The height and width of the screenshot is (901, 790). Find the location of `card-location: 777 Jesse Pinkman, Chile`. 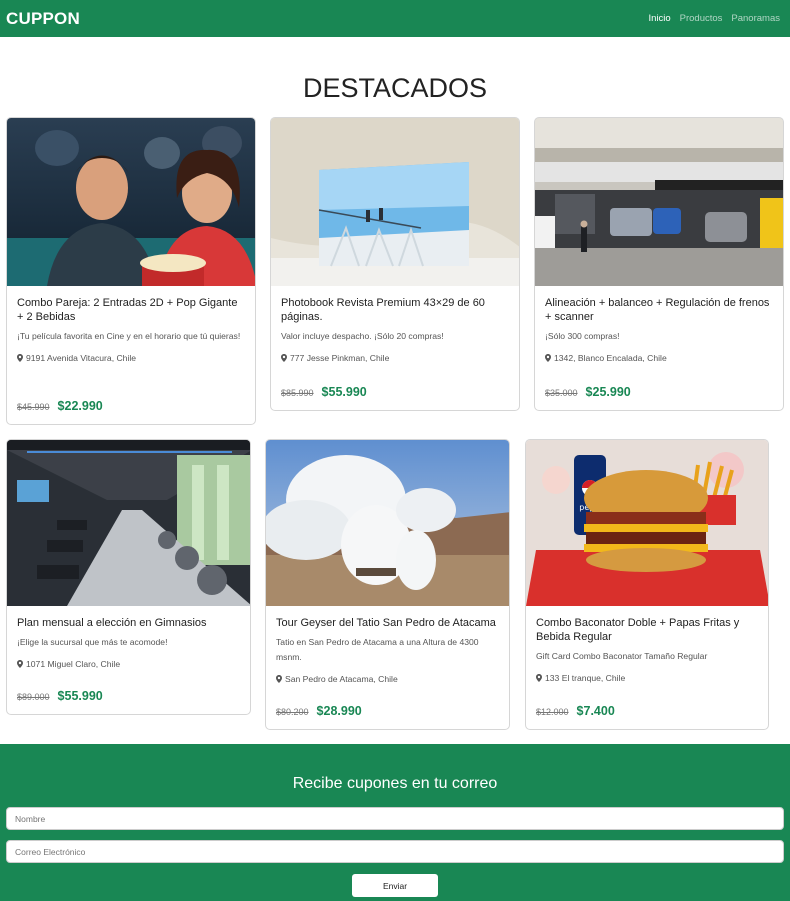

card-location: 777 Jesse Pinkman, Chile is located at coordinates (395, 358).